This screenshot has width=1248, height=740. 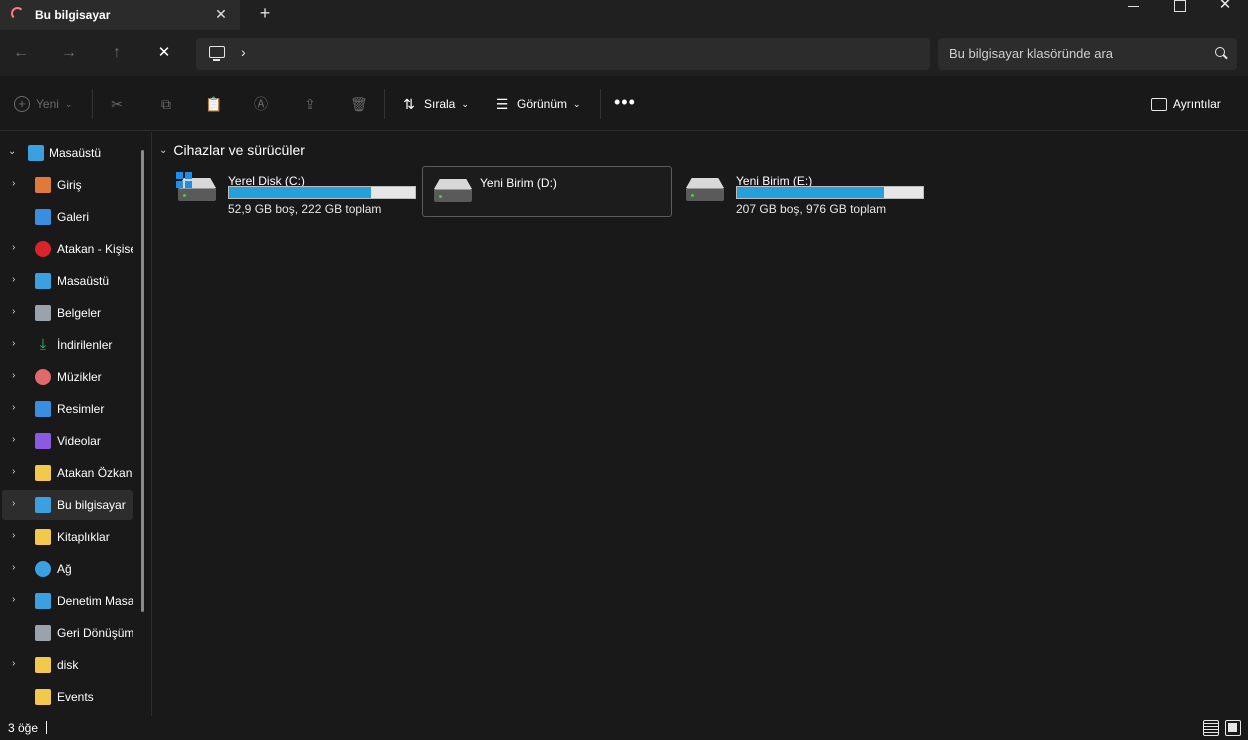 I want to click on drive-usage-fill, so click(x=810, y=192).